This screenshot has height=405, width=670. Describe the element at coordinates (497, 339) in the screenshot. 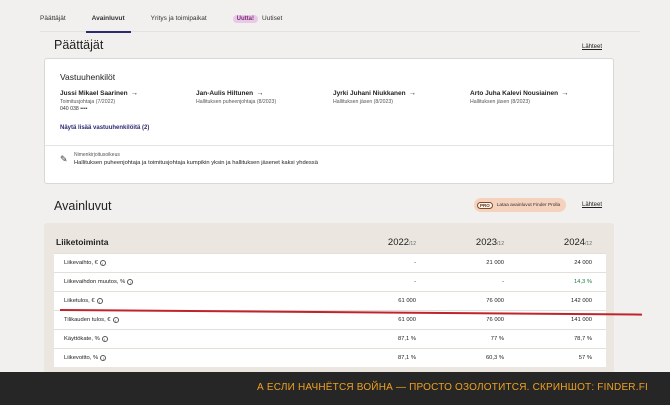

I see `cell-2023: 77 %` at that location.